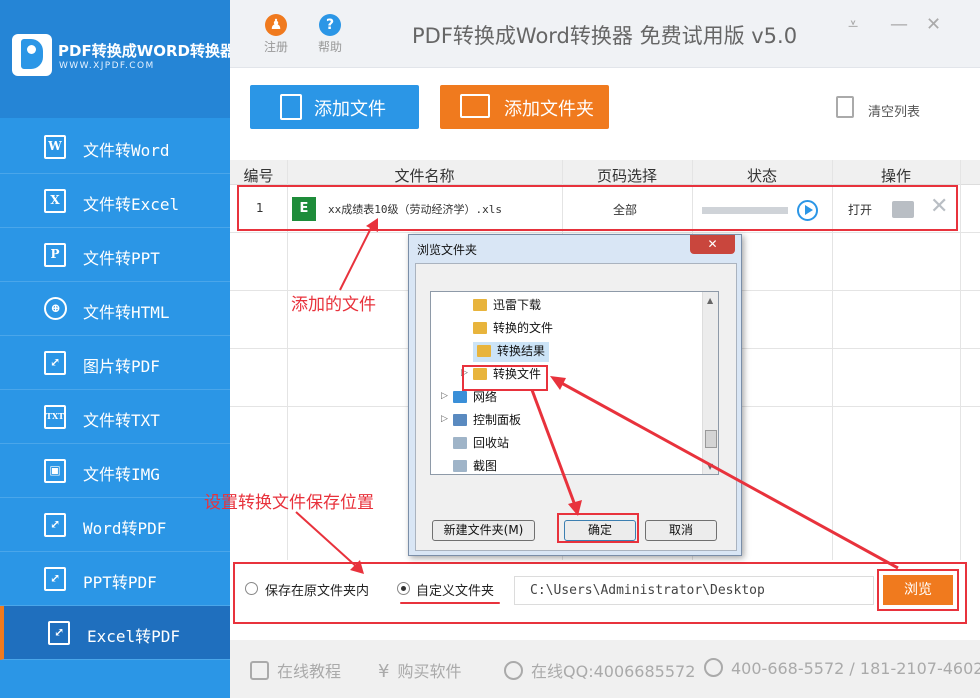  I want to click on sidebar-item-label: 文件转PPT, so click(121, 258).